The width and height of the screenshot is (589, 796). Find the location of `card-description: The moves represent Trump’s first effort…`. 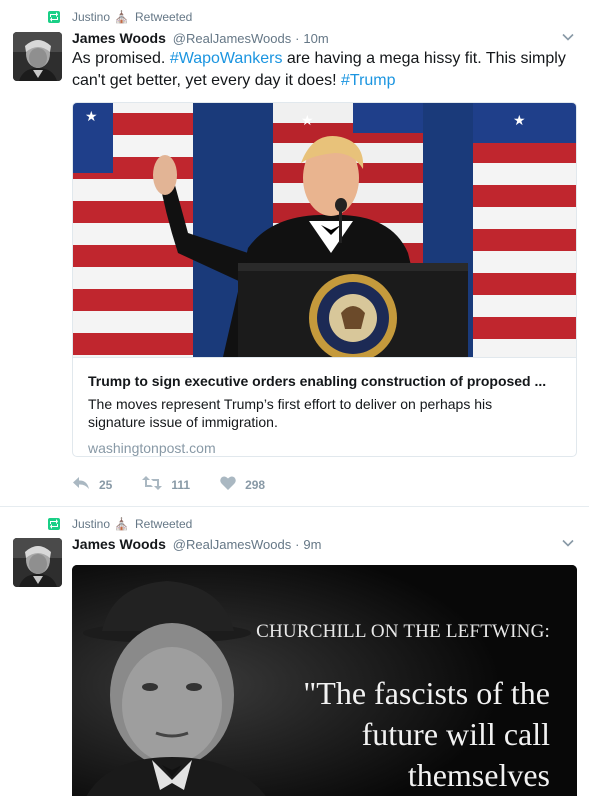

card-description: The moves represent Trump’s first effort… is located at coordinates (290, 413).